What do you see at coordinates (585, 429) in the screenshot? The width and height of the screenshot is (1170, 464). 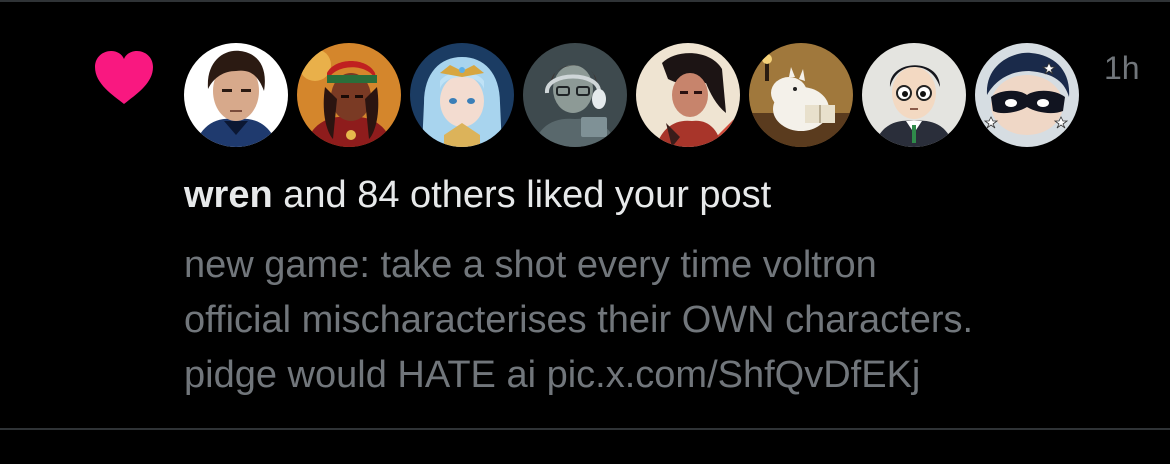 I see `bottom-divider` at bounding box center [585, 429].